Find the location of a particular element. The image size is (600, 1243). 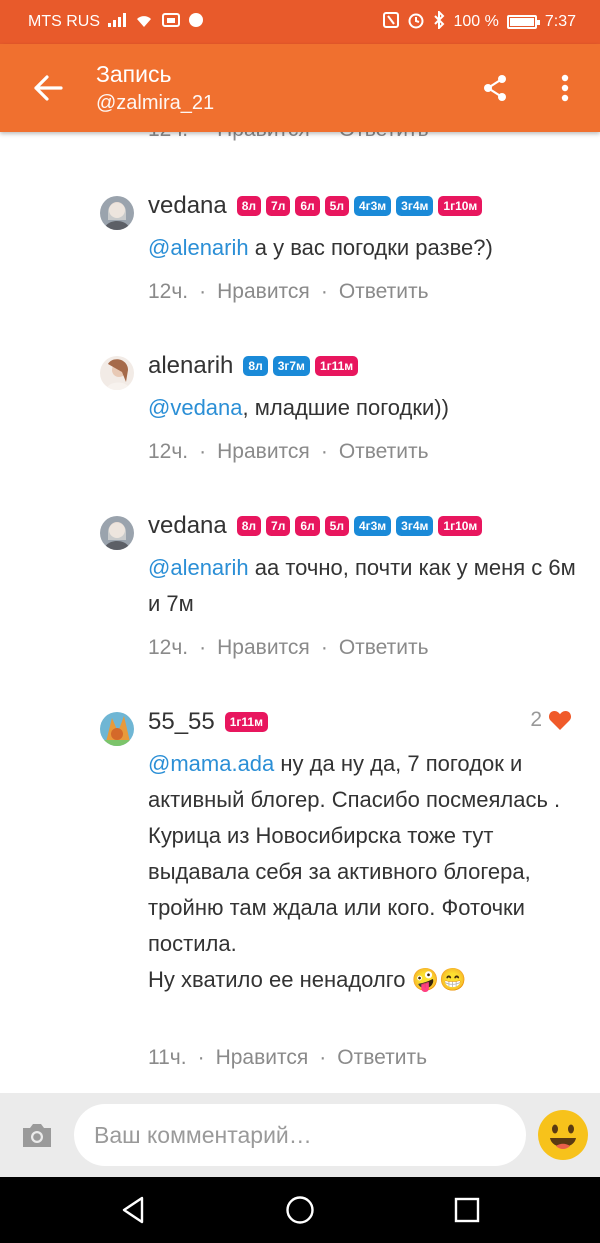

status-bar-left: MTS RUS is located at coordinates (116, 22).